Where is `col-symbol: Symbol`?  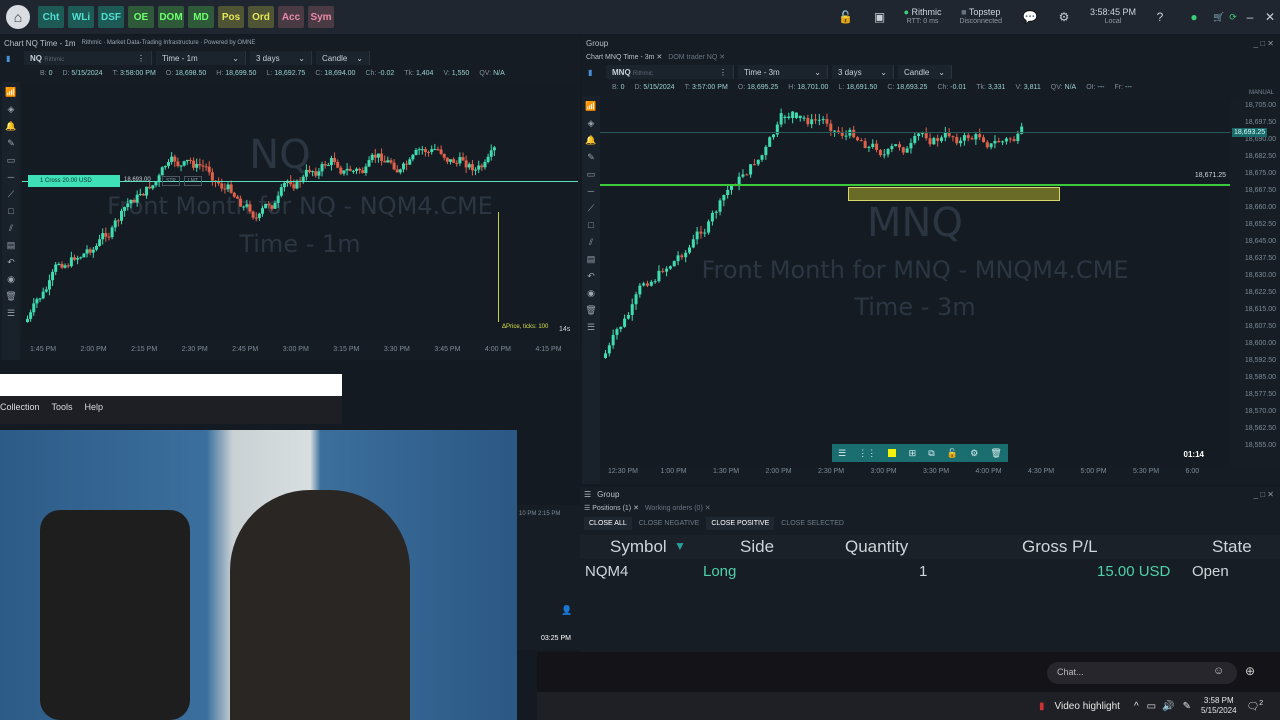
col-symbol: Symbol is located at coordinates (638, 547).